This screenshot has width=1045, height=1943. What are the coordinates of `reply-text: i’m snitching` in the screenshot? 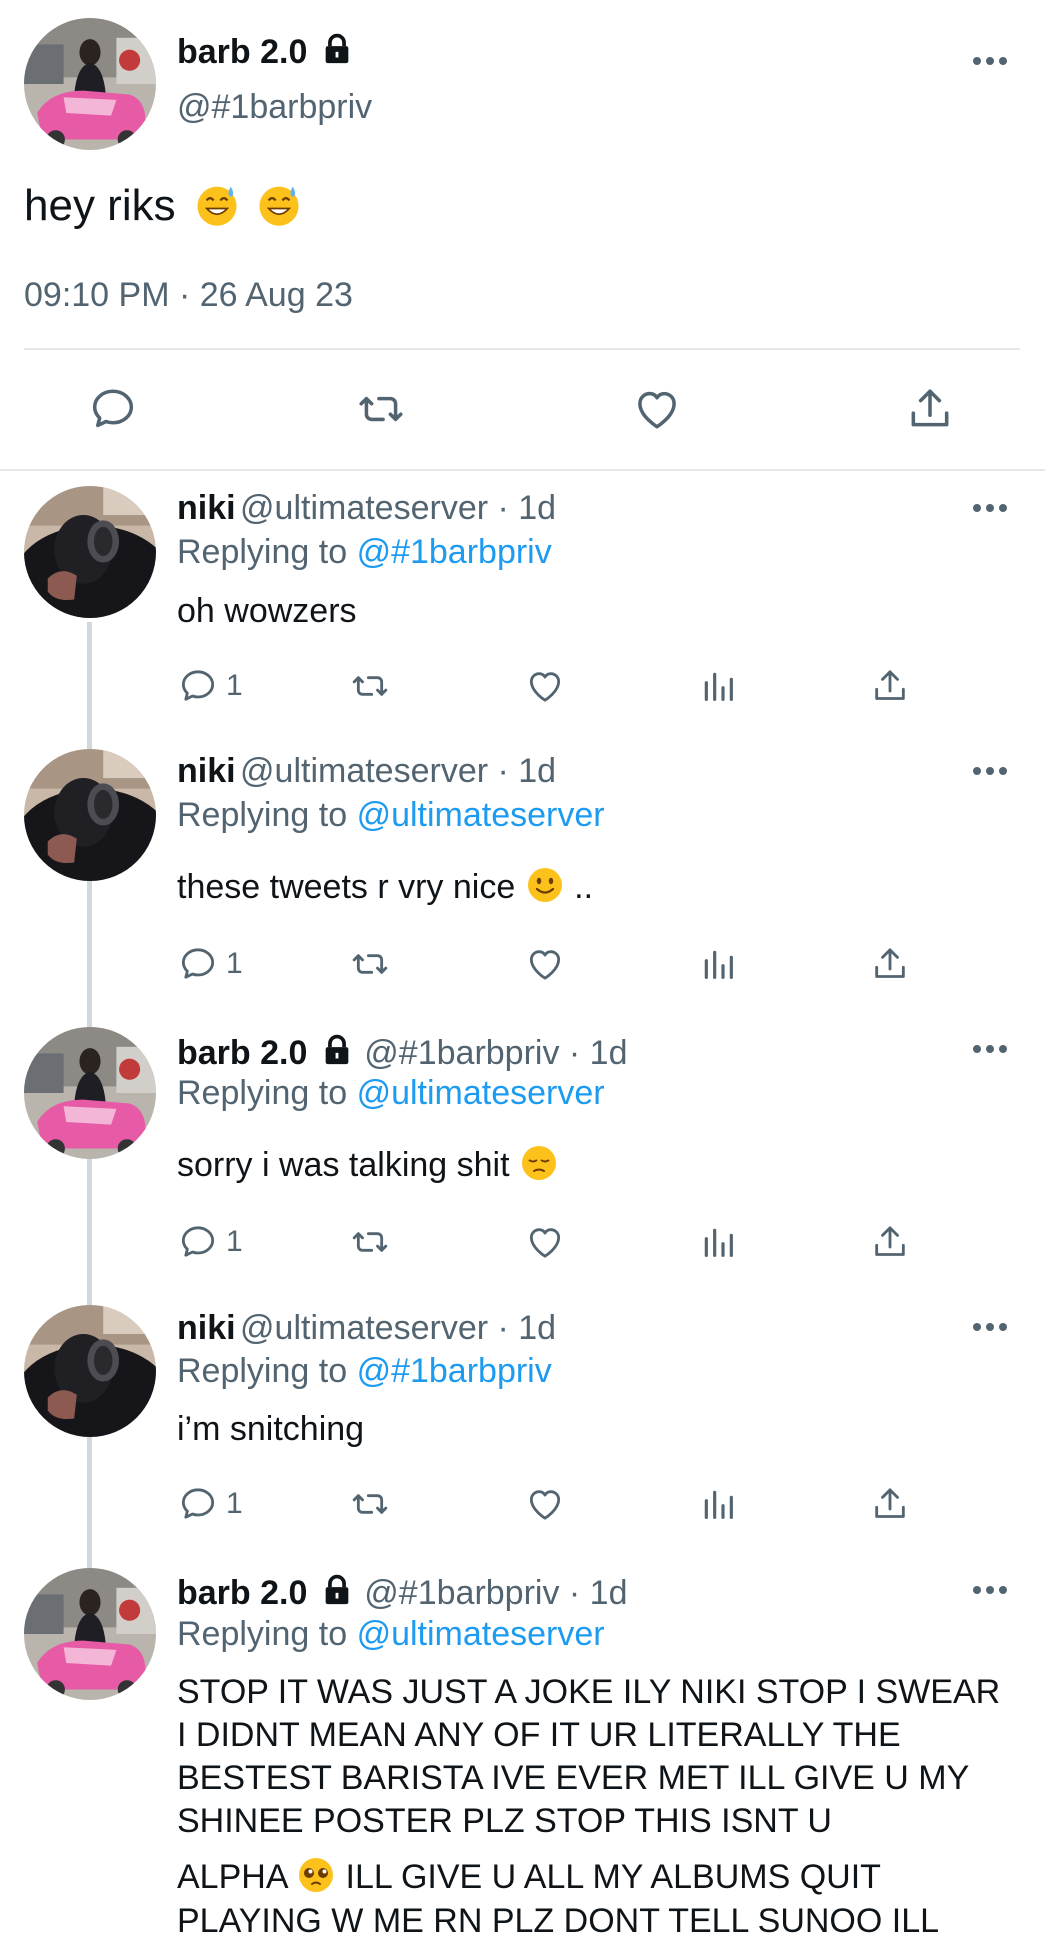 It's located at (271, 1429).